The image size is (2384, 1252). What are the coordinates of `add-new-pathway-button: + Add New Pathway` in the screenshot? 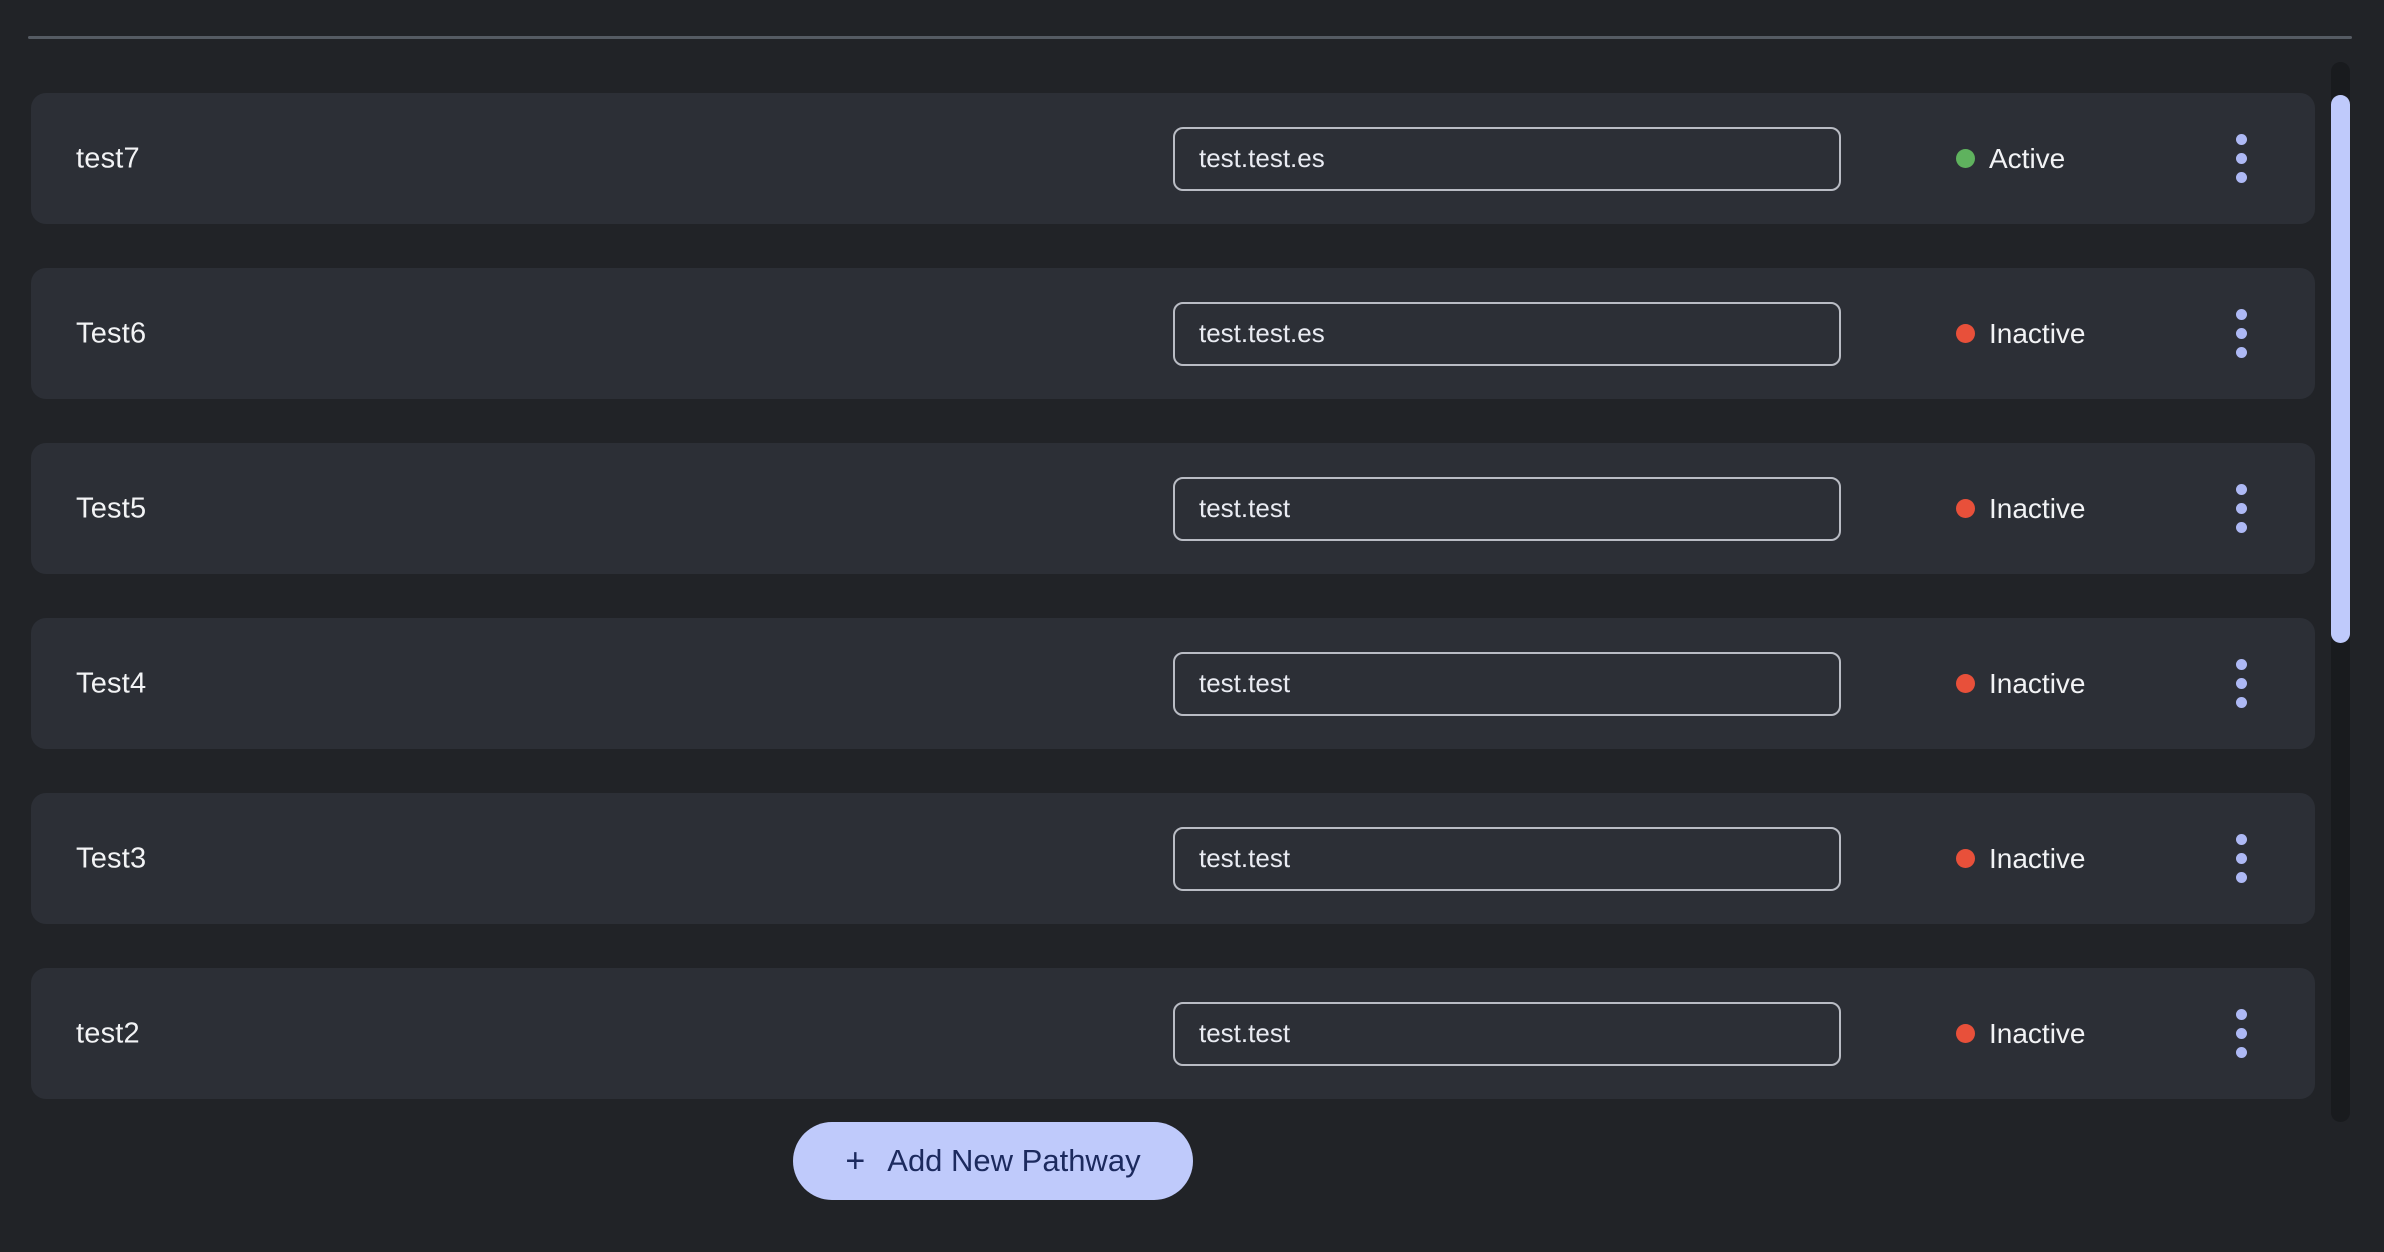 It's located at (993, 1161).